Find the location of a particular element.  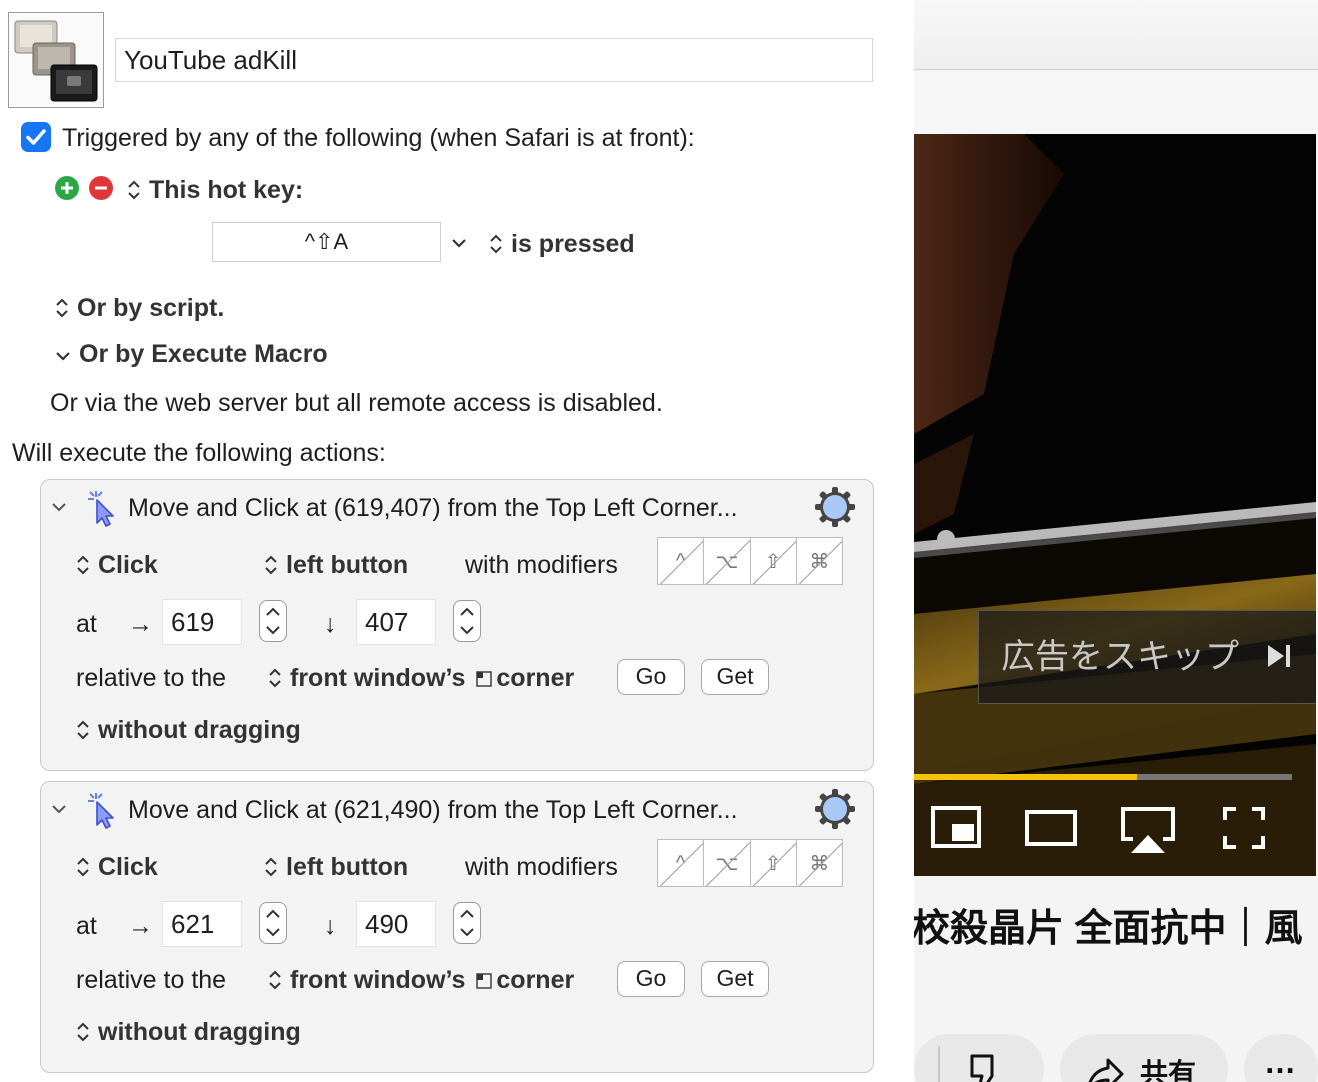

relative-to-label: relative to the is located at coordinates (151, 980).